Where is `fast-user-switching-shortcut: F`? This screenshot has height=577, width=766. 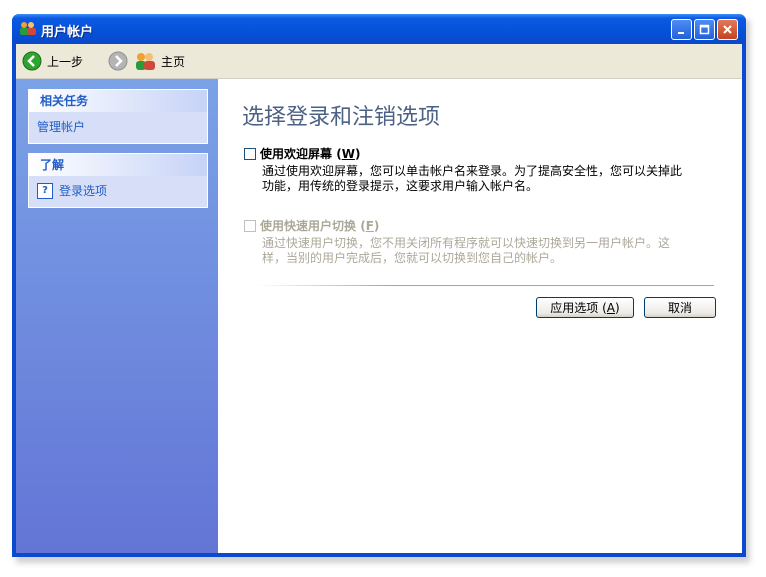 fast-user-switching-shortcut: F is located at coordinates (369, 226).